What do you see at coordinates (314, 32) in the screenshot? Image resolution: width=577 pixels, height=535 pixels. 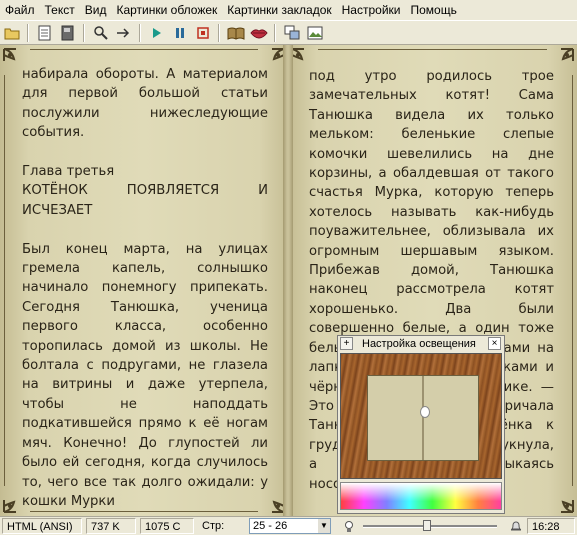 I see `image-icon` at bounding box center [314, 32].